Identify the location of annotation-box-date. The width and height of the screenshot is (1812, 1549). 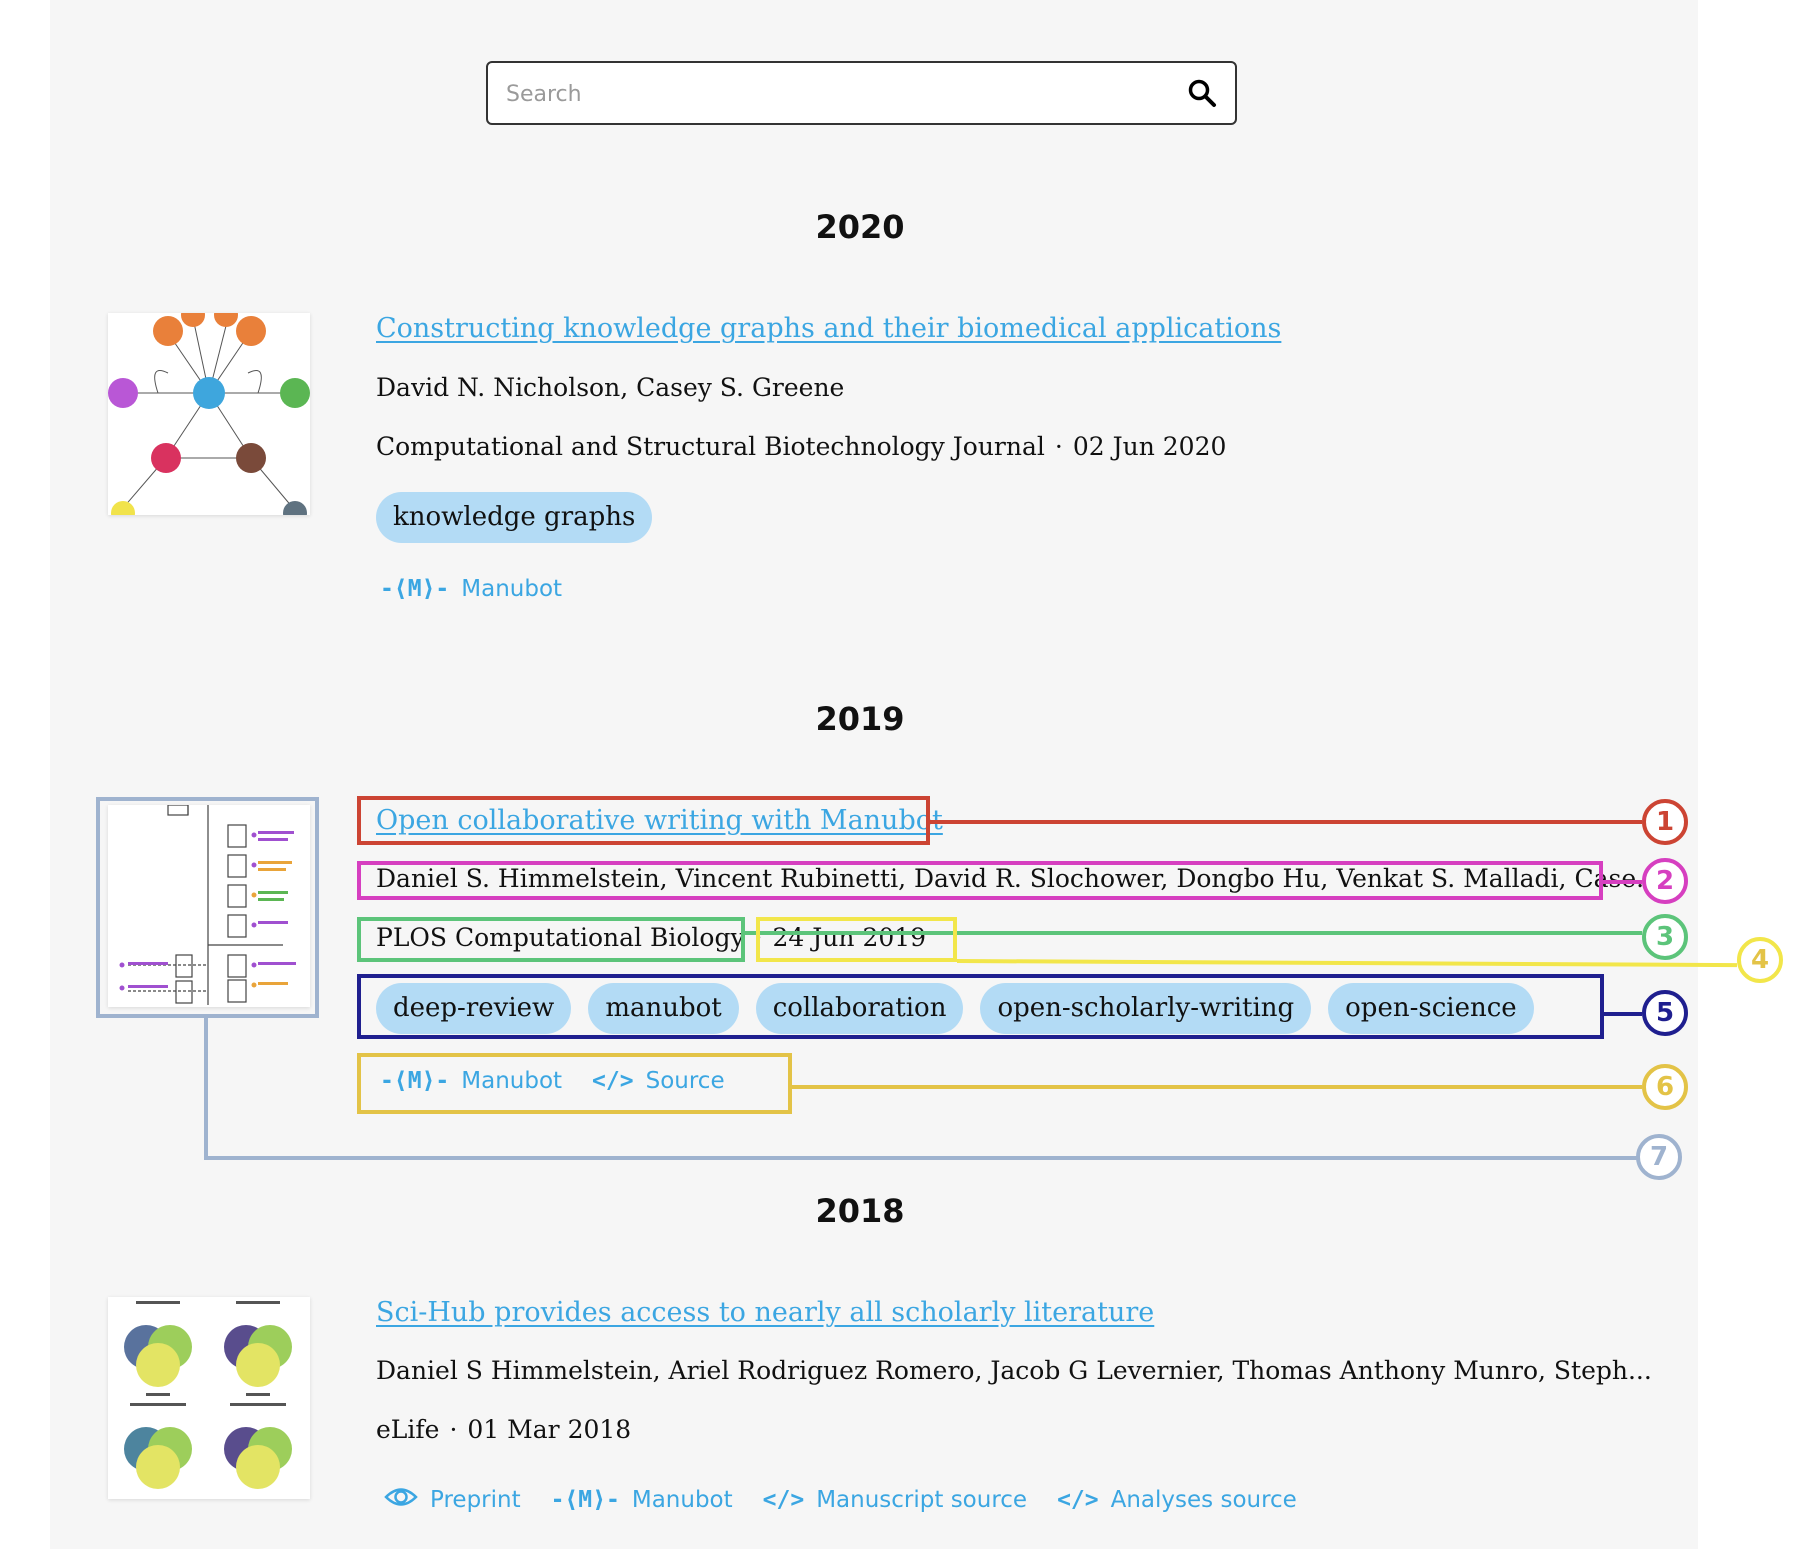
(856, 939).